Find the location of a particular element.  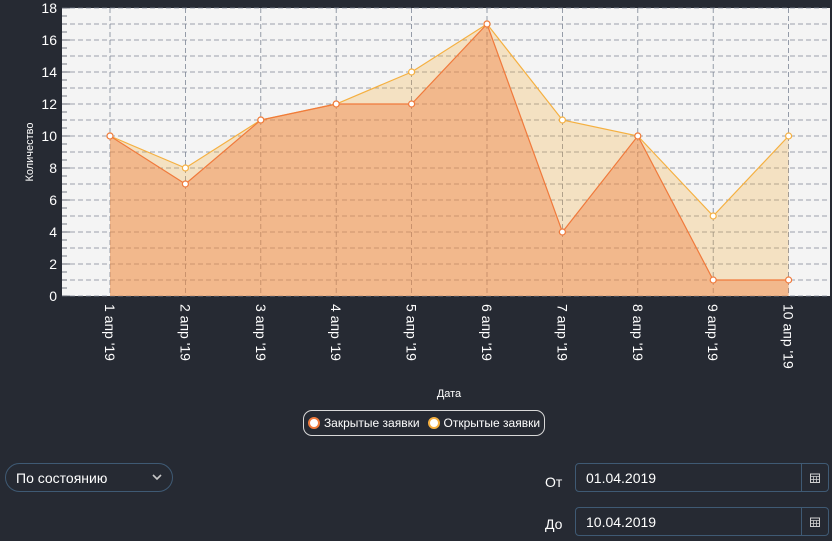

filter-select-value: По состоянию is located at coordinates (62, 477).